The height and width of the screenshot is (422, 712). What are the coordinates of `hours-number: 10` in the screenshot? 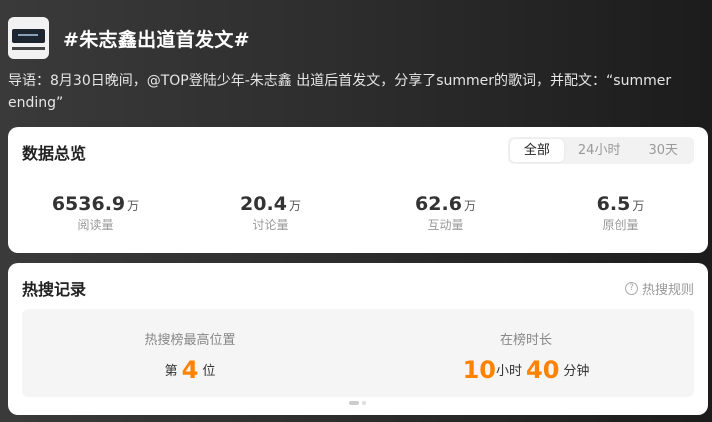 It's located at (479, 370).